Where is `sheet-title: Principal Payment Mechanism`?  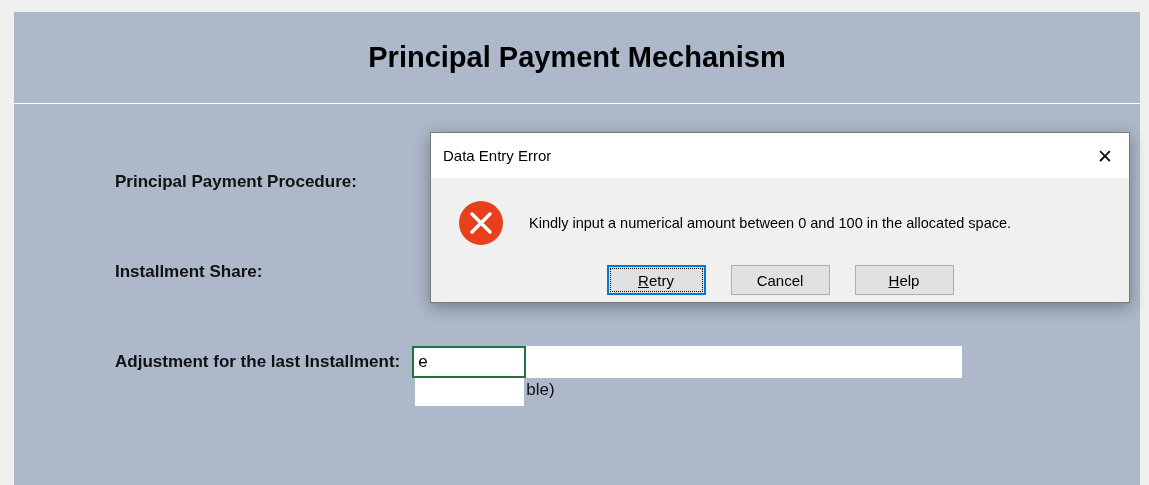 sheet-title: Principal Payment Mechanism is located at coordinates (577, 57).